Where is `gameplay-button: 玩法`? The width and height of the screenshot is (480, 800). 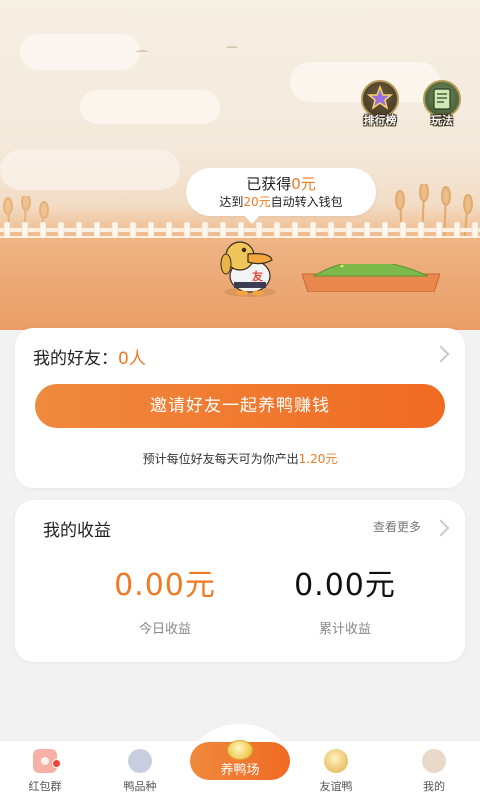
gameplay-button: 玩法 is located at coordinates (442, 103).